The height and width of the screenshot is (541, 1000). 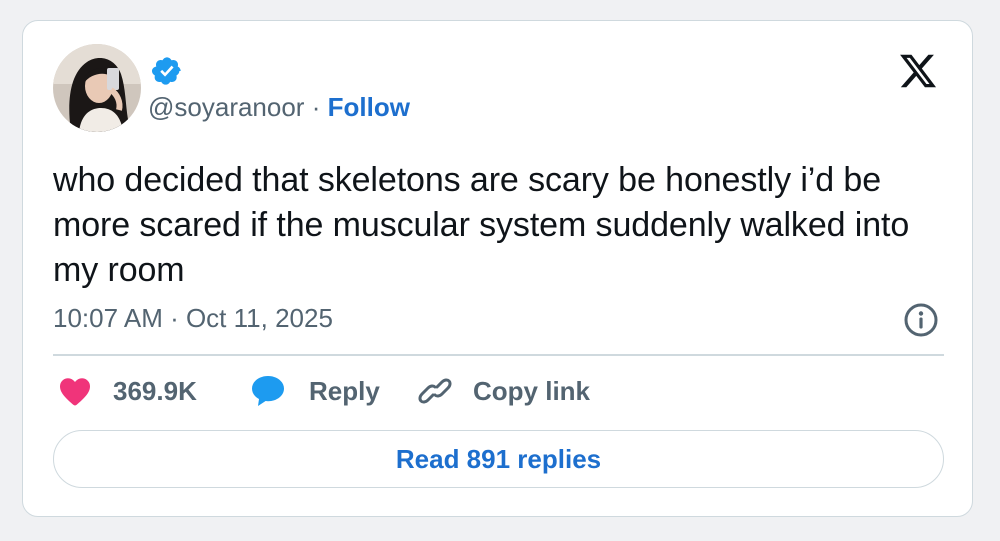 I want to click on x-logo-icon, so click(x=918, y=71).